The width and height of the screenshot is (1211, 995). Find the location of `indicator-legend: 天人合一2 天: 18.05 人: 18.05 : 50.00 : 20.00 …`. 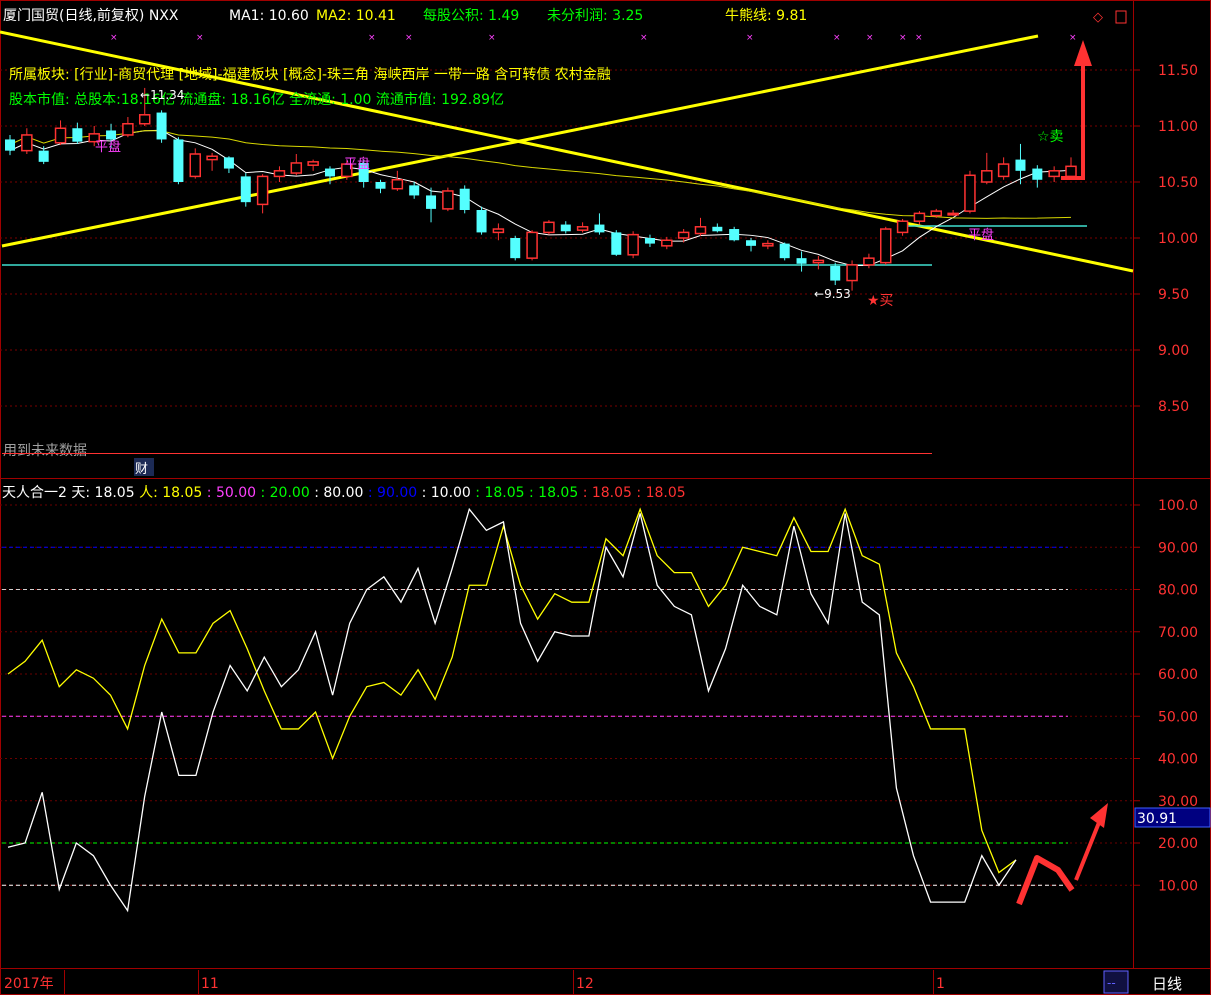

indicator-legend: 天人合一2 天: 18.05 人: 18.05 : 50.00 : 20.00 … is located at coordinates (344, 493).